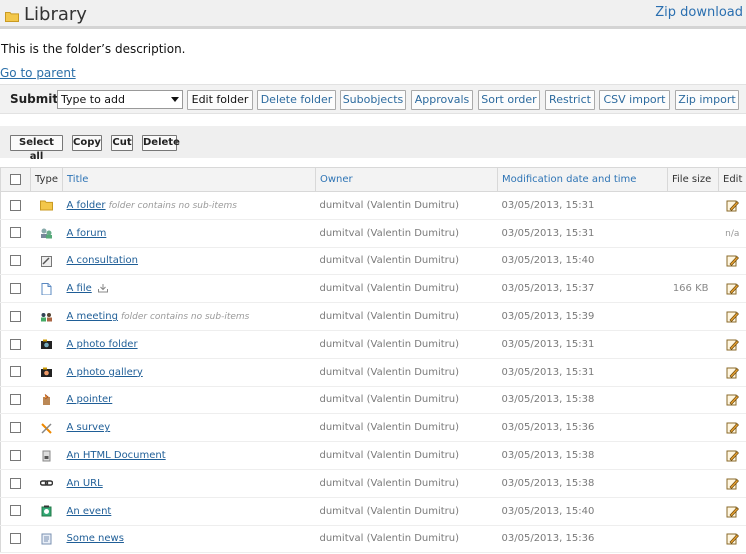  I want to click on copy-button: Copy, so click(87, 143).